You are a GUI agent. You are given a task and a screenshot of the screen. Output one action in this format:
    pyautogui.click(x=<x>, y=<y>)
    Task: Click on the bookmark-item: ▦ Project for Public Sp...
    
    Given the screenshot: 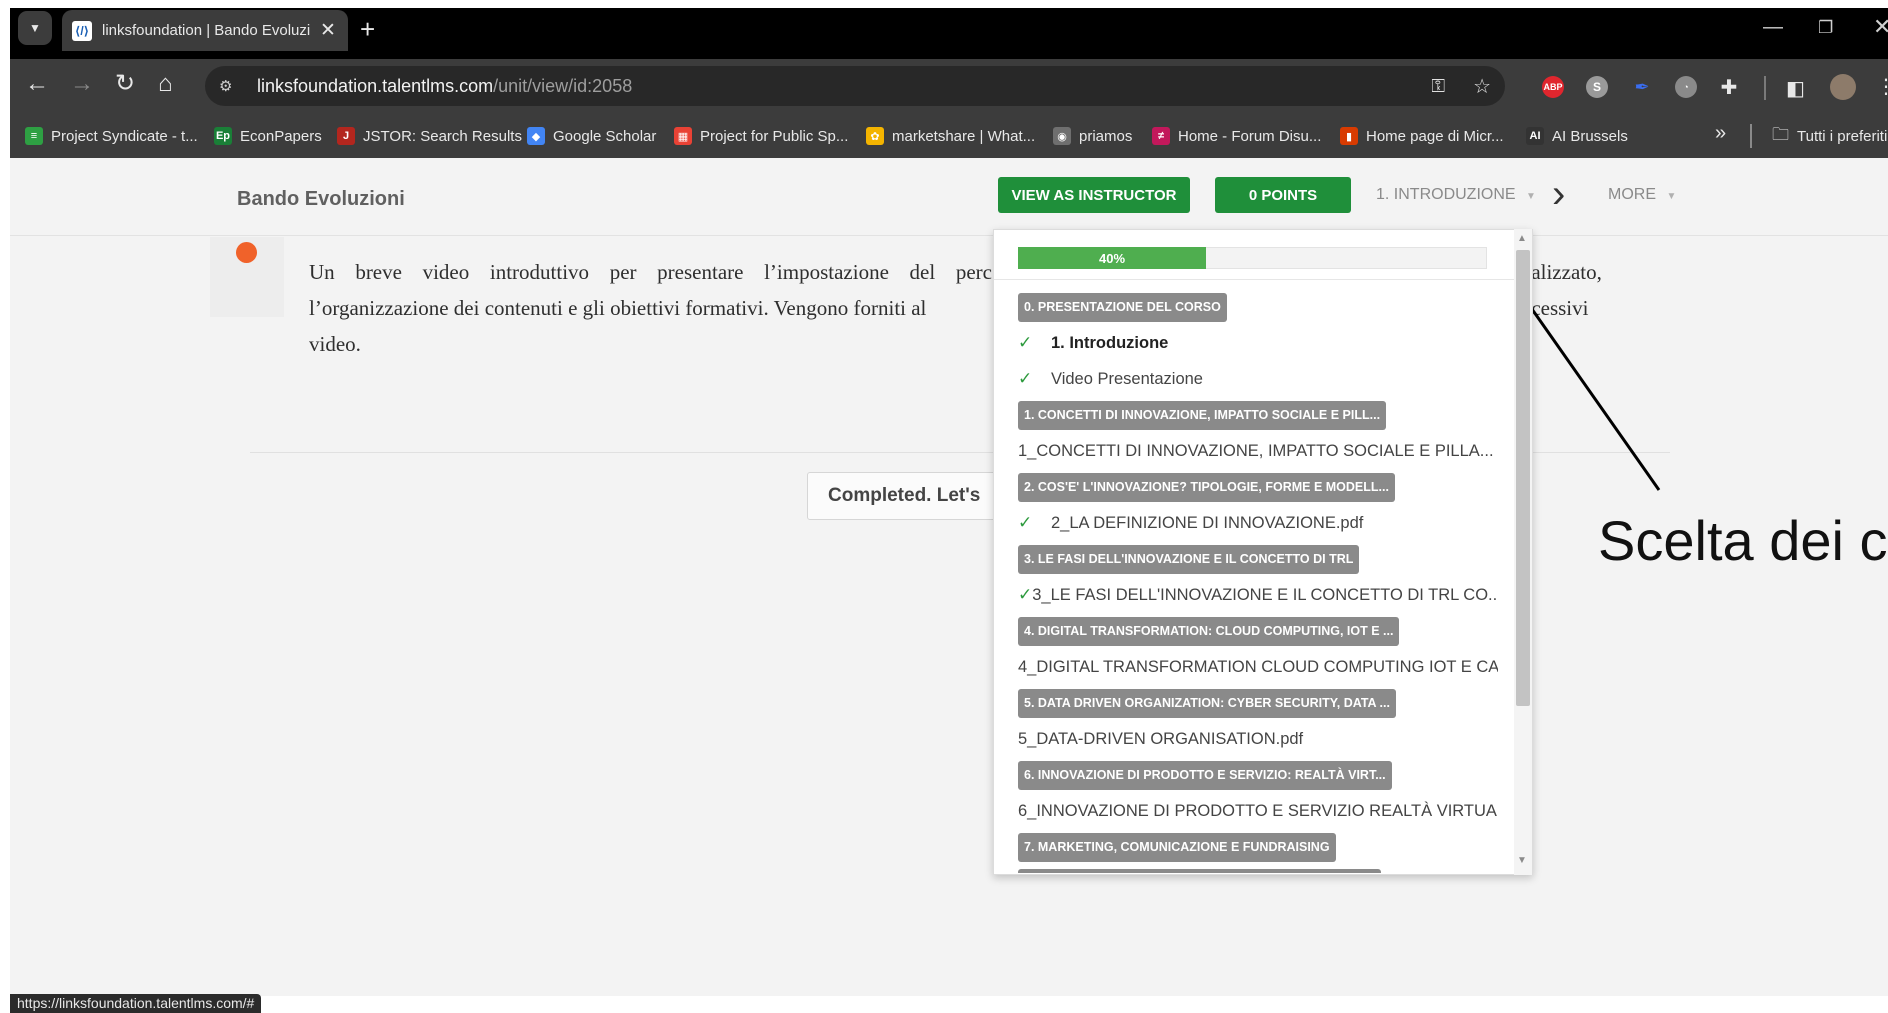 What is the action you would take?
    pyautogui.click(x=761, y=136)
    